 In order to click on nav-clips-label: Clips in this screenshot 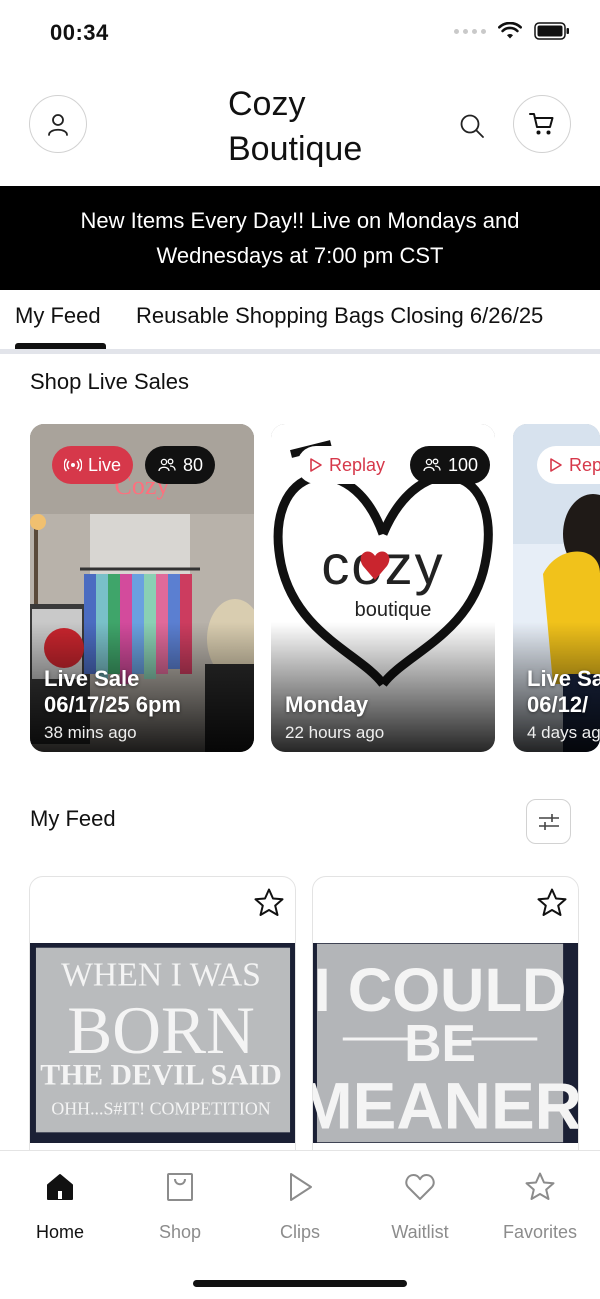, I will do `click(299, 1232)`.